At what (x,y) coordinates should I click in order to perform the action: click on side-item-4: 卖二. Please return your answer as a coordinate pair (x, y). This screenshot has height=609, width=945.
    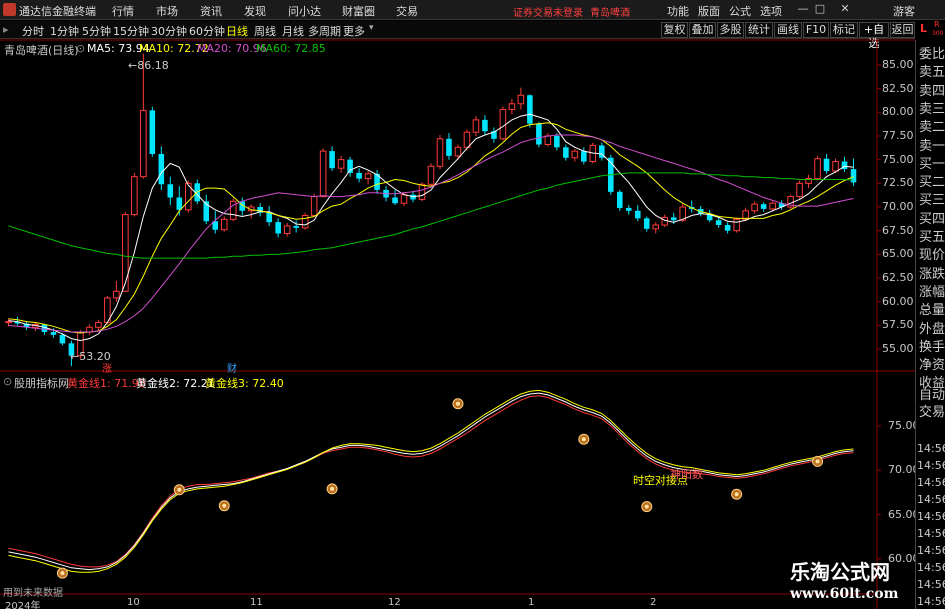
    Looking at the image, I should click on (932, 125).